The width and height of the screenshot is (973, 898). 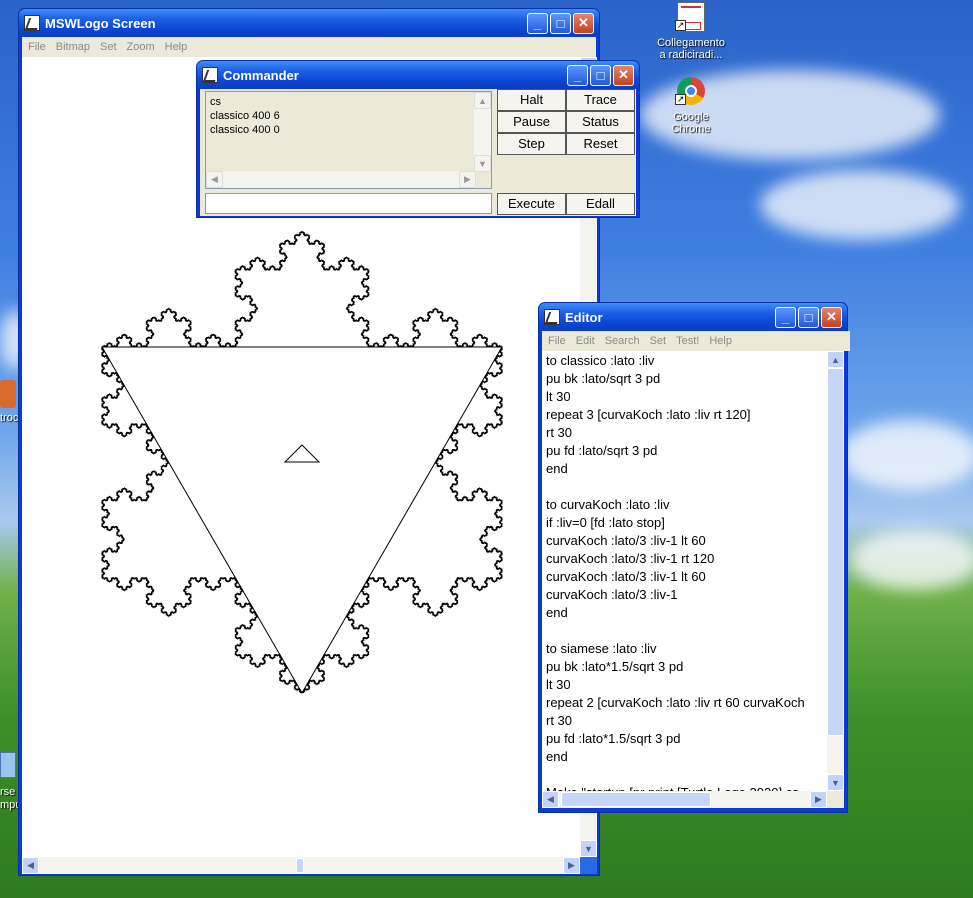 What do you see at coordinates (600, 144) in the screenshot?
I see `reset-button: Reset` at bounding box center [600, 144].